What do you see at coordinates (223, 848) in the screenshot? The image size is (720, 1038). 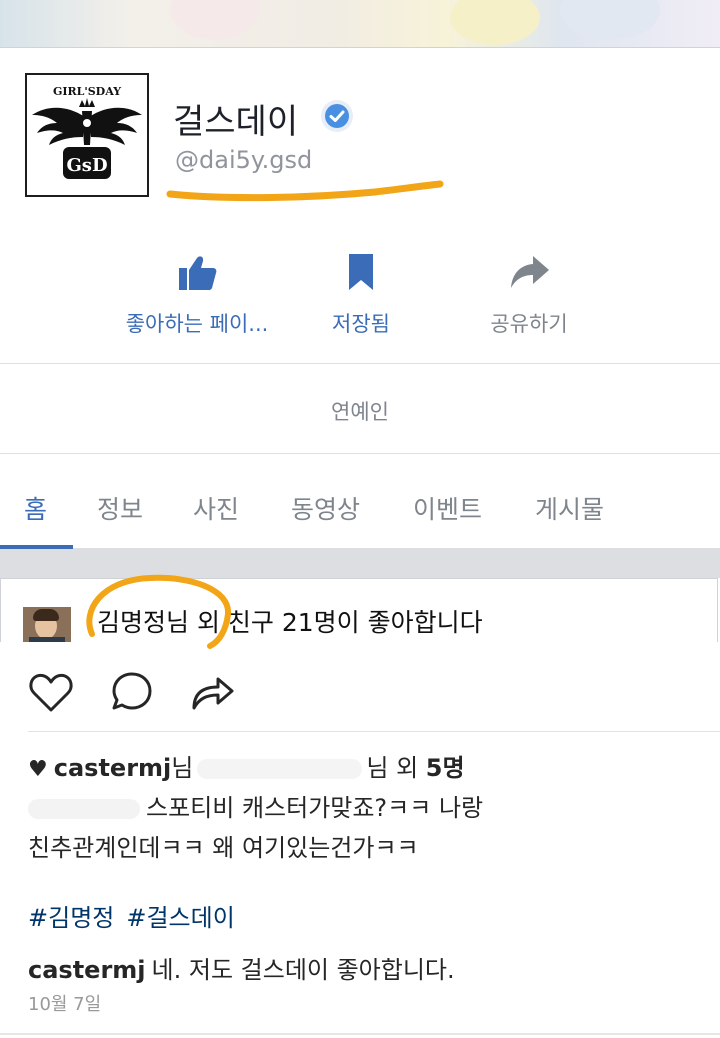 I see `caption-line-2: 친추관계인데ㅋㅋ 왜 여기있는건가ㅋㅋ` at bounding box center [223, 848].